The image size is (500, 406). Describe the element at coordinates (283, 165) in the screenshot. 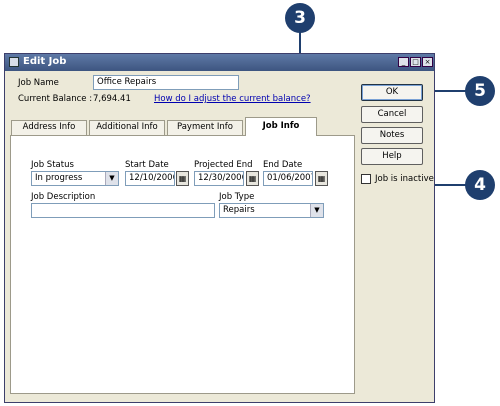

I see `end-date-label: End Date` at that location.